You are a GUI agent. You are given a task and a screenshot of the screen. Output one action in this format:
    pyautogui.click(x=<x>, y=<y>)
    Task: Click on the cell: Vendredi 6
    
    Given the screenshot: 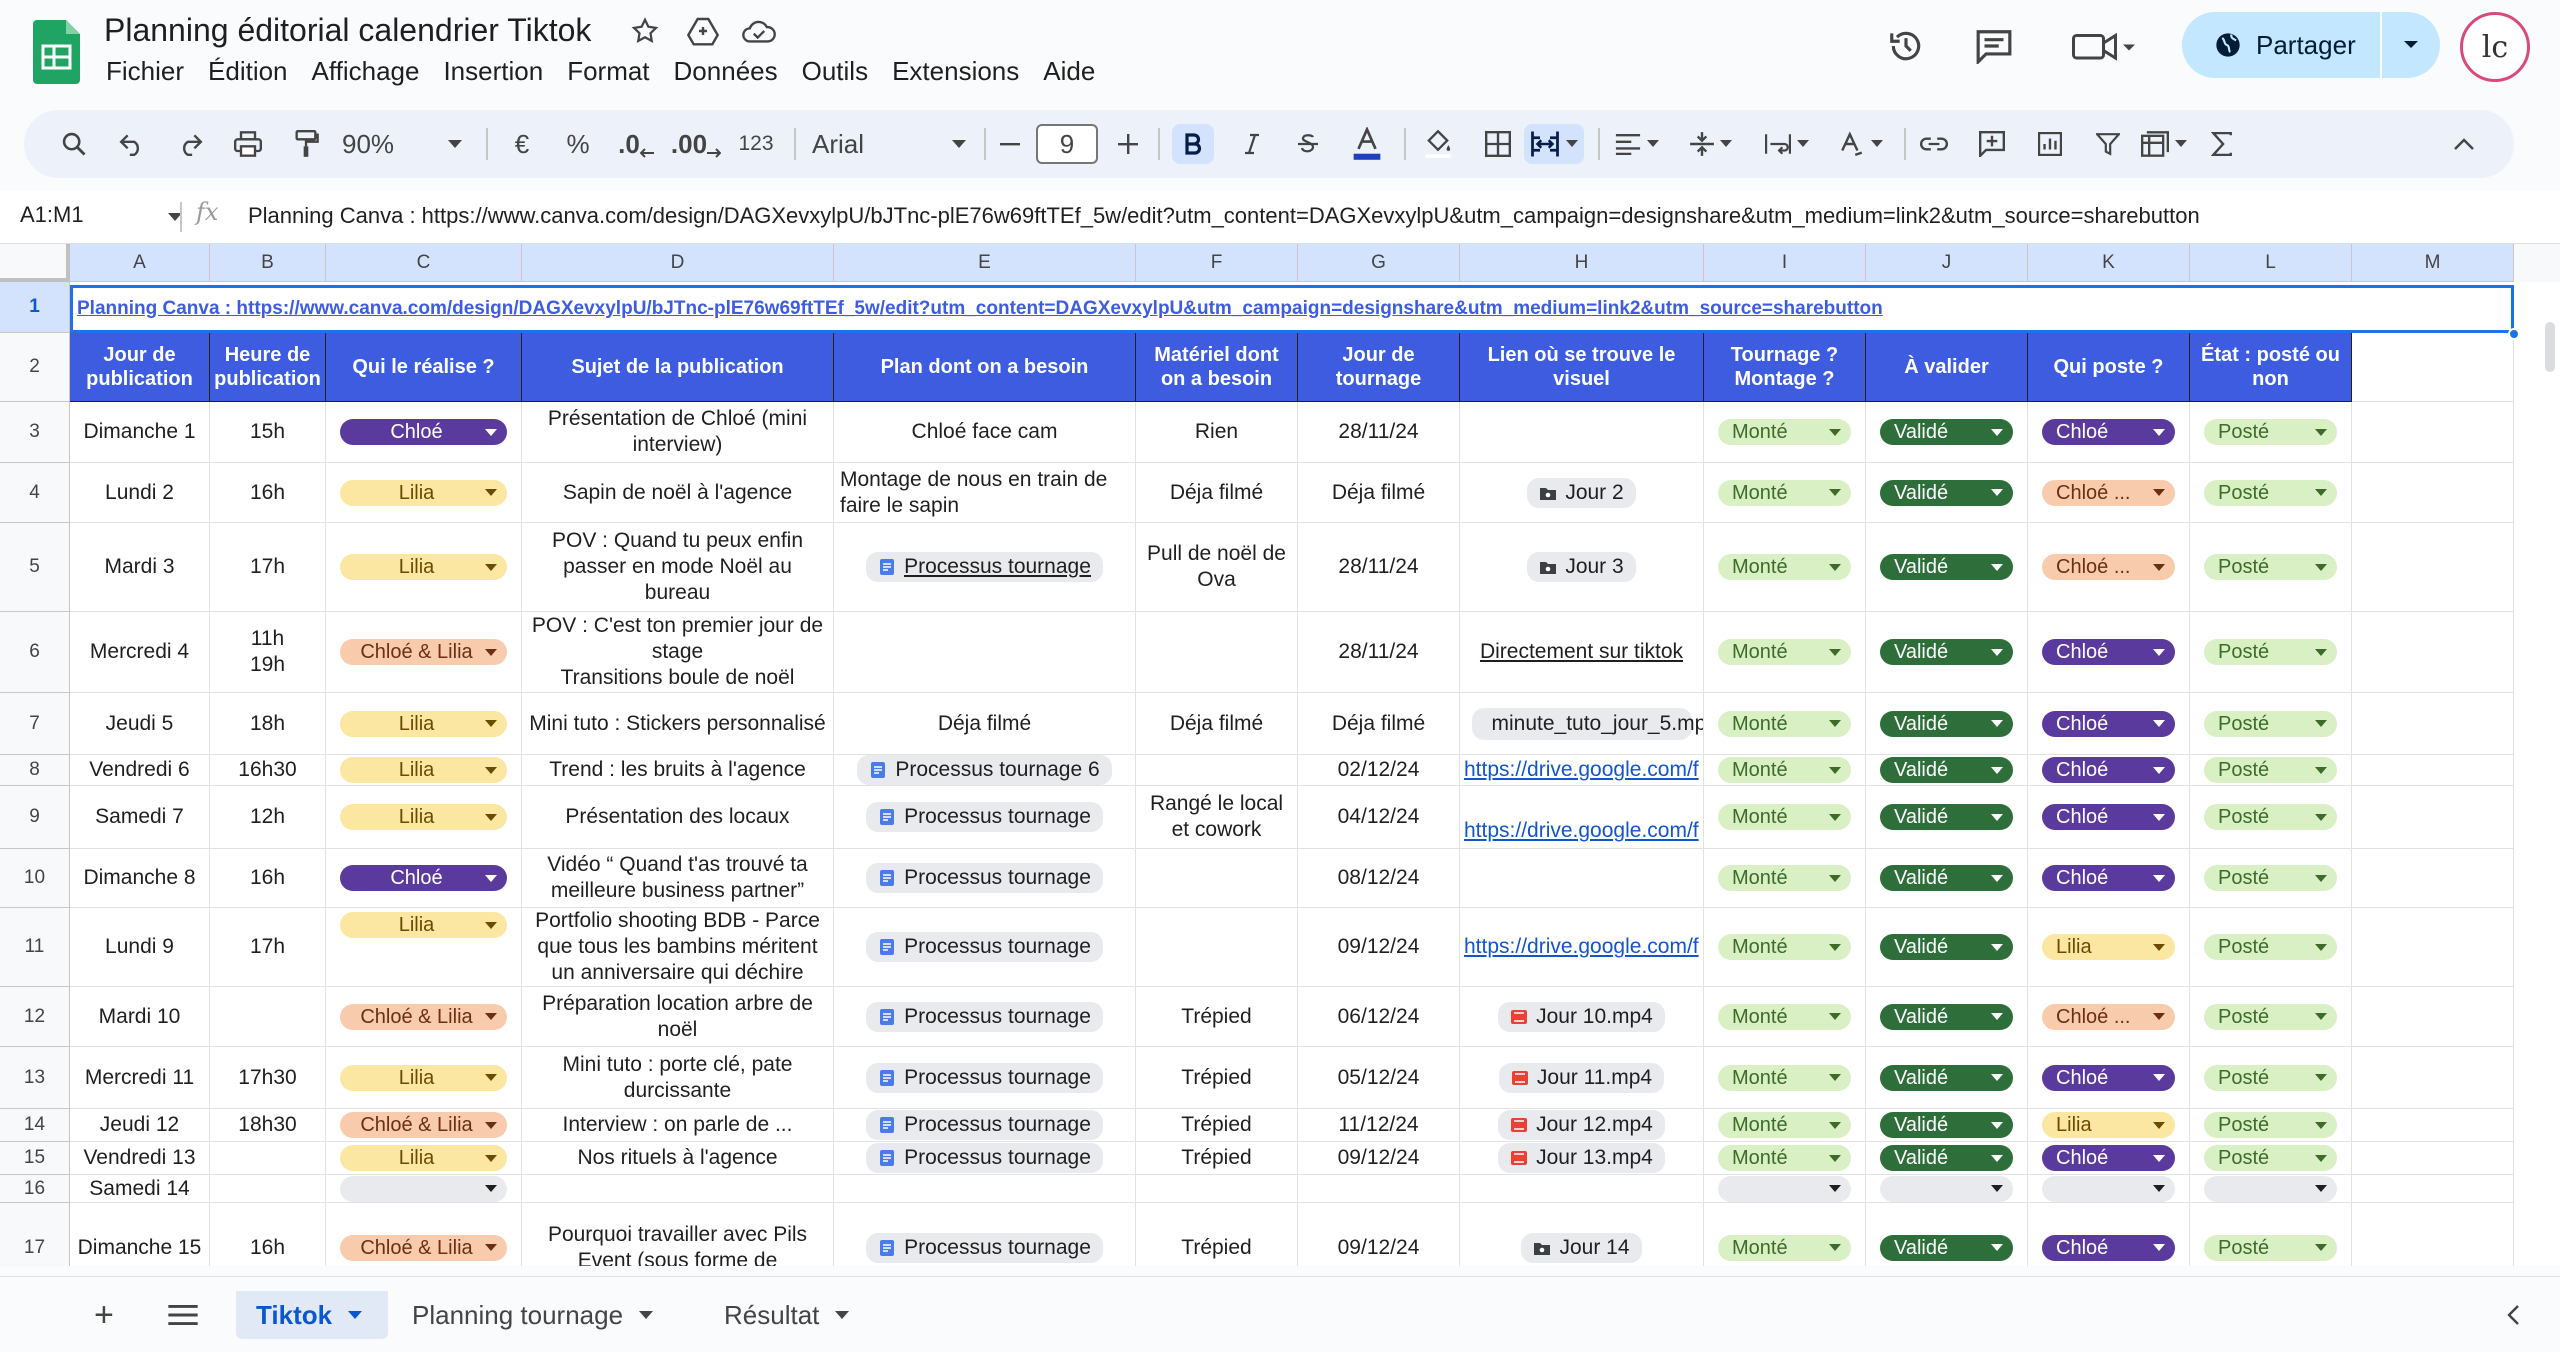 What is the action you would take?
    pyautogui.click(x=140, y=770)
    